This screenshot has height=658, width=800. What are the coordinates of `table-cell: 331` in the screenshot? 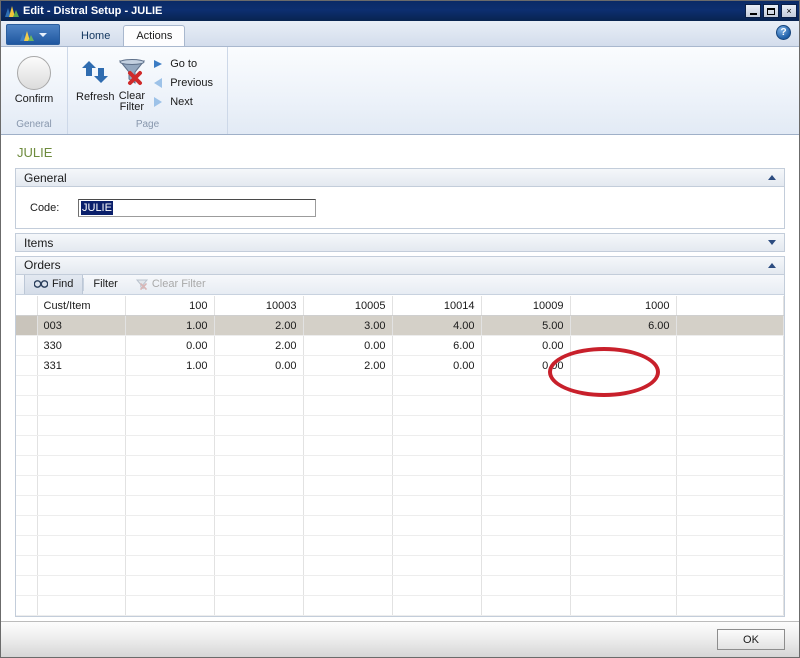 It's located at (81, 366).